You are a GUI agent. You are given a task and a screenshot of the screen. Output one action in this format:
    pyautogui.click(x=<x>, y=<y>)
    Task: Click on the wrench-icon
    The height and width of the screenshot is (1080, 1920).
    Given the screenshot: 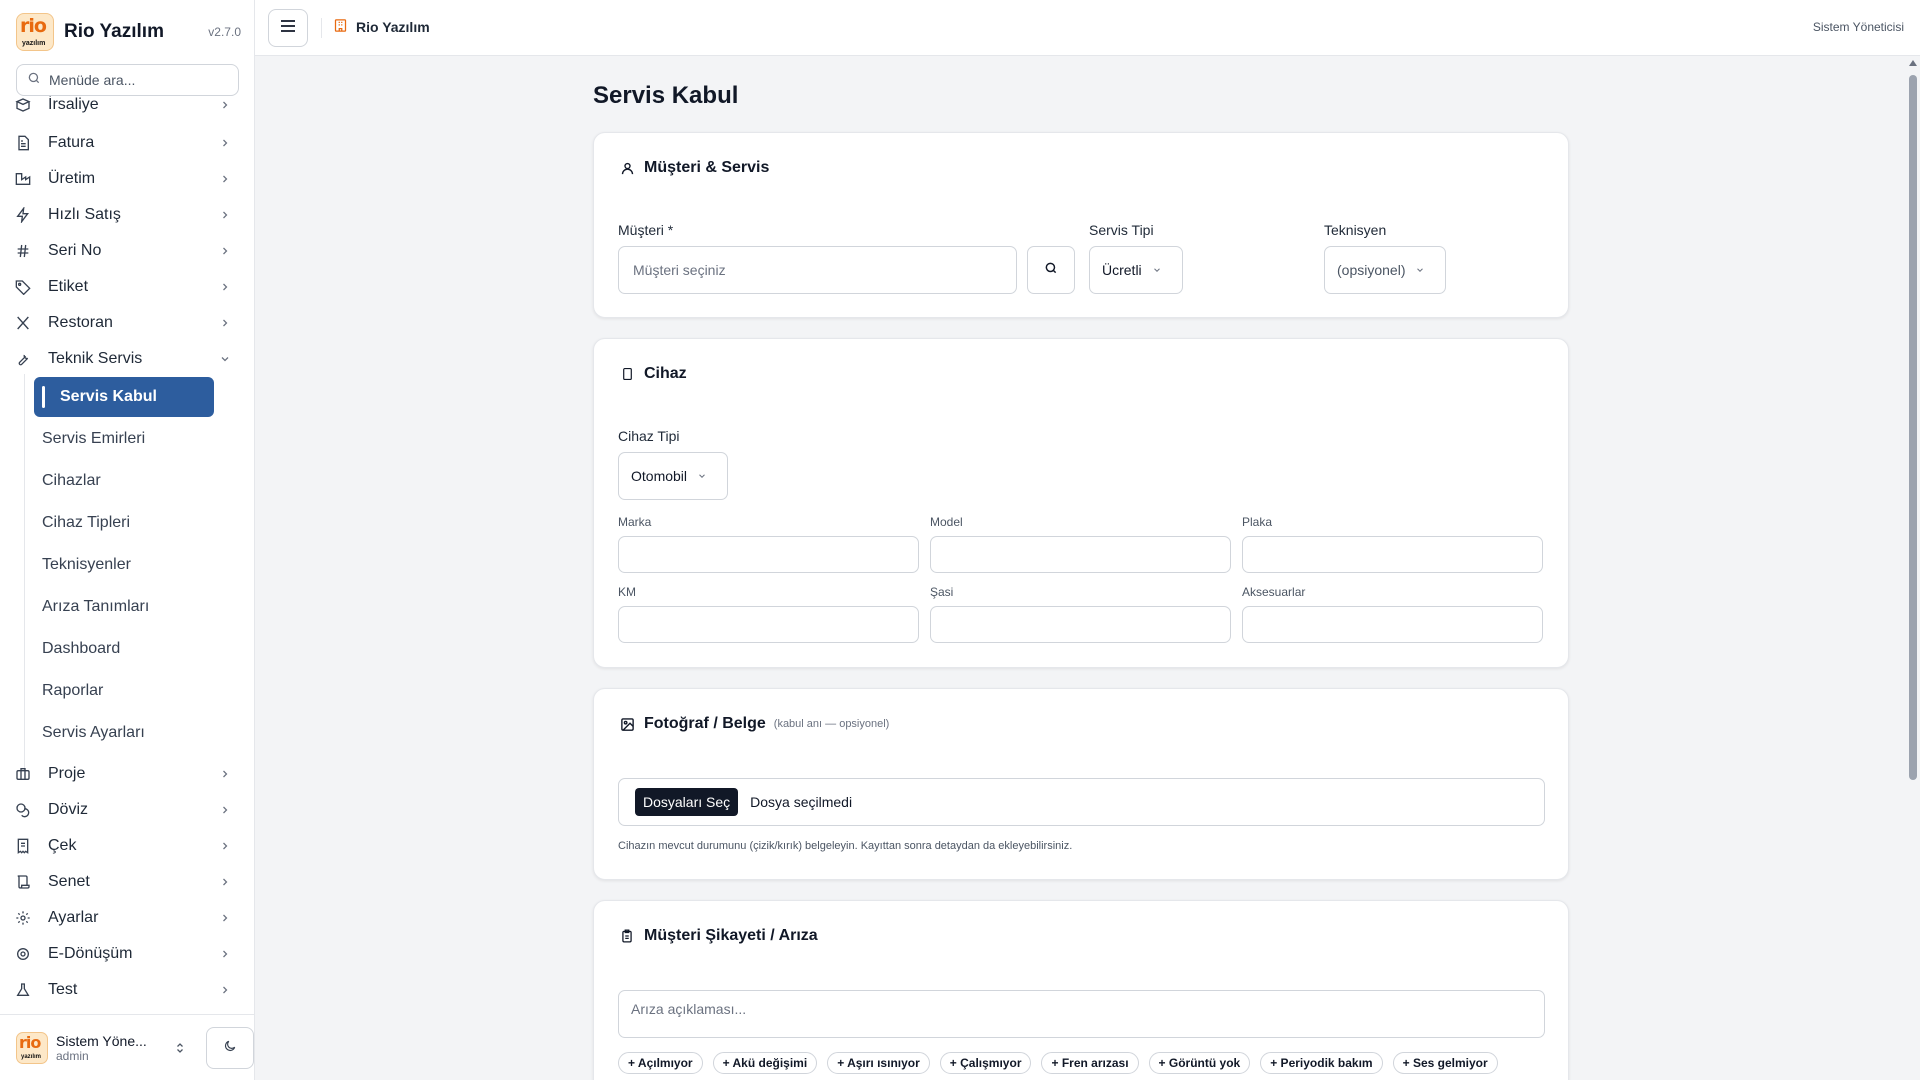 What is the action you would take?
    pyautogui.click(x=23, y=359)
    